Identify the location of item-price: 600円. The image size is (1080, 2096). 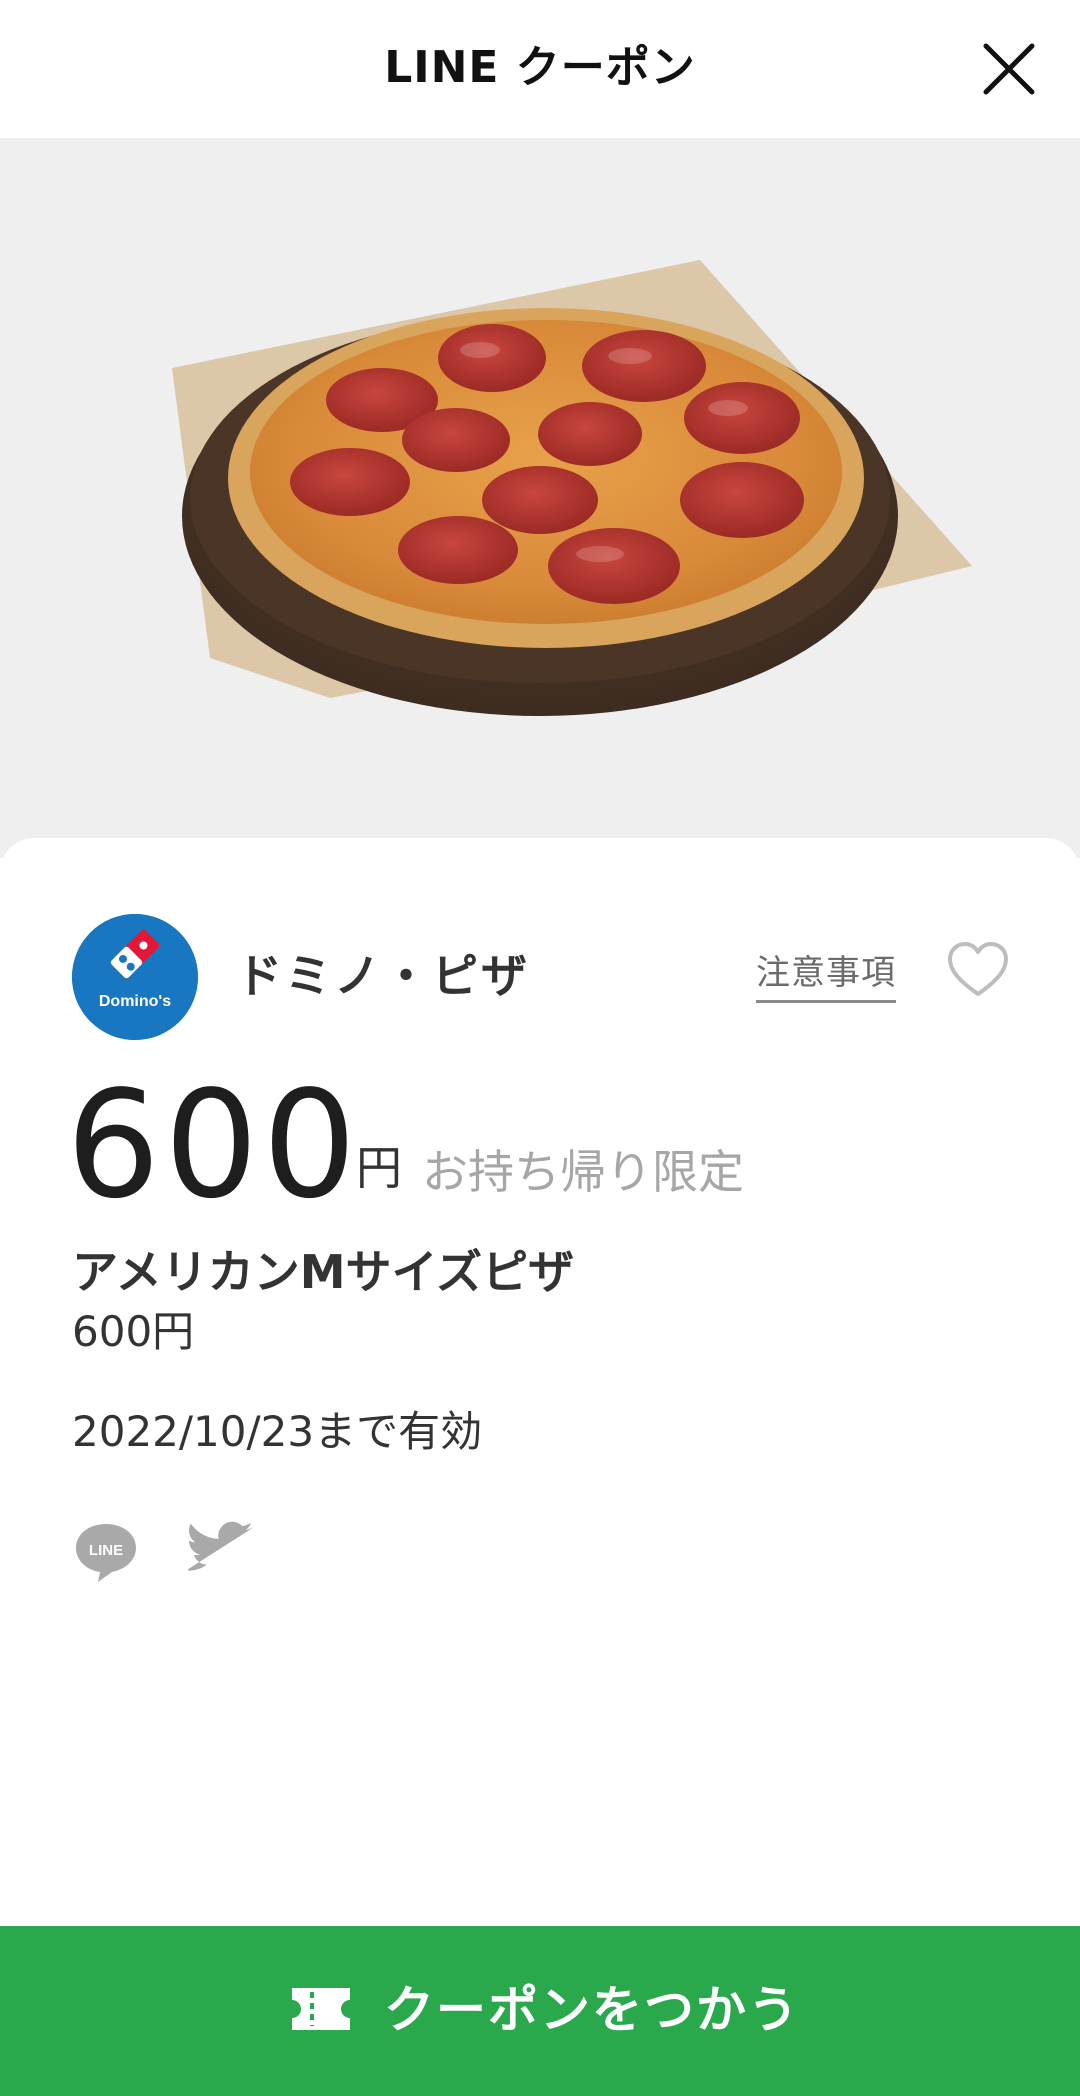
(133, 1331).